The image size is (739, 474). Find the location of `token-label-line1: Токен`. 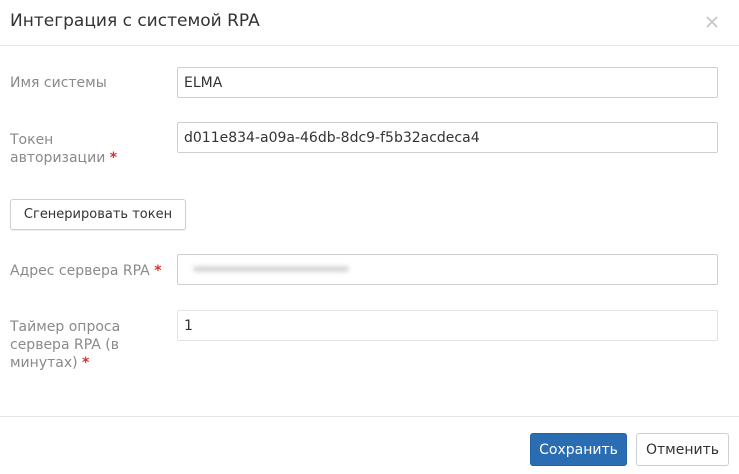

token-label-line1: Токен is located at coordinates (32, 140).